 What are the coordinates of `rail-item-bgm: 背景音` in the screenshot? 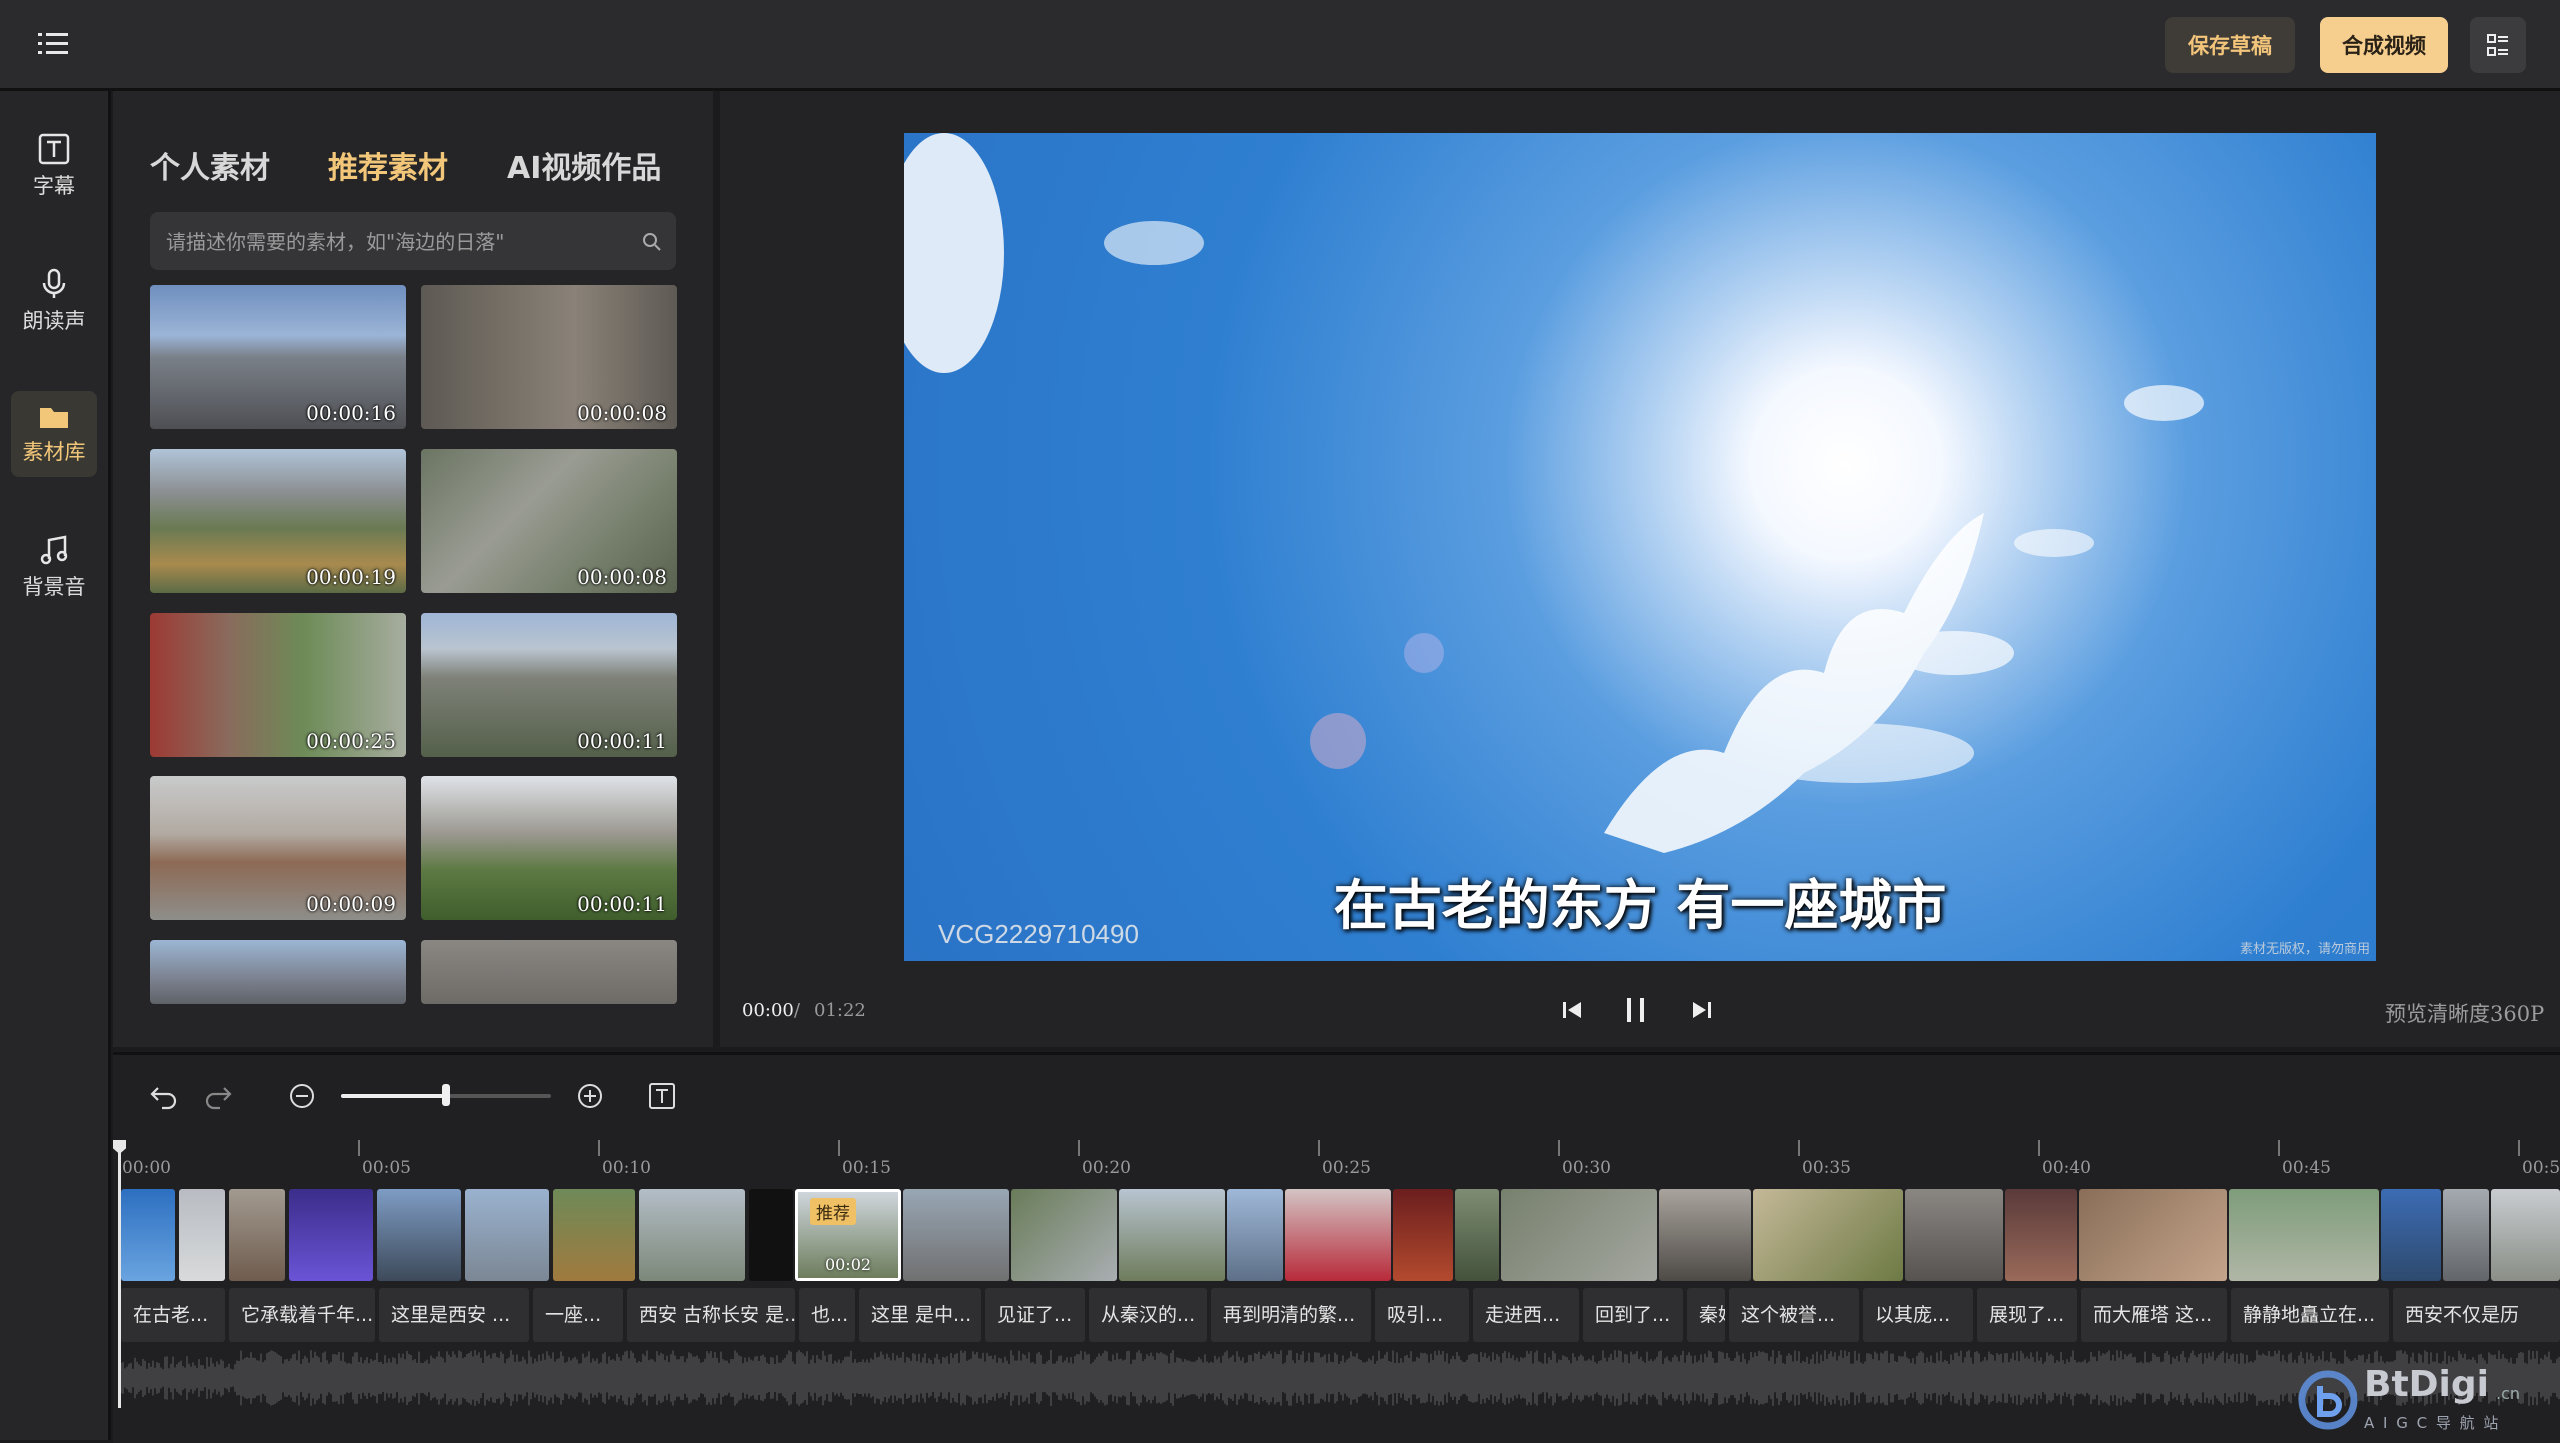 It's located at (54, 567).